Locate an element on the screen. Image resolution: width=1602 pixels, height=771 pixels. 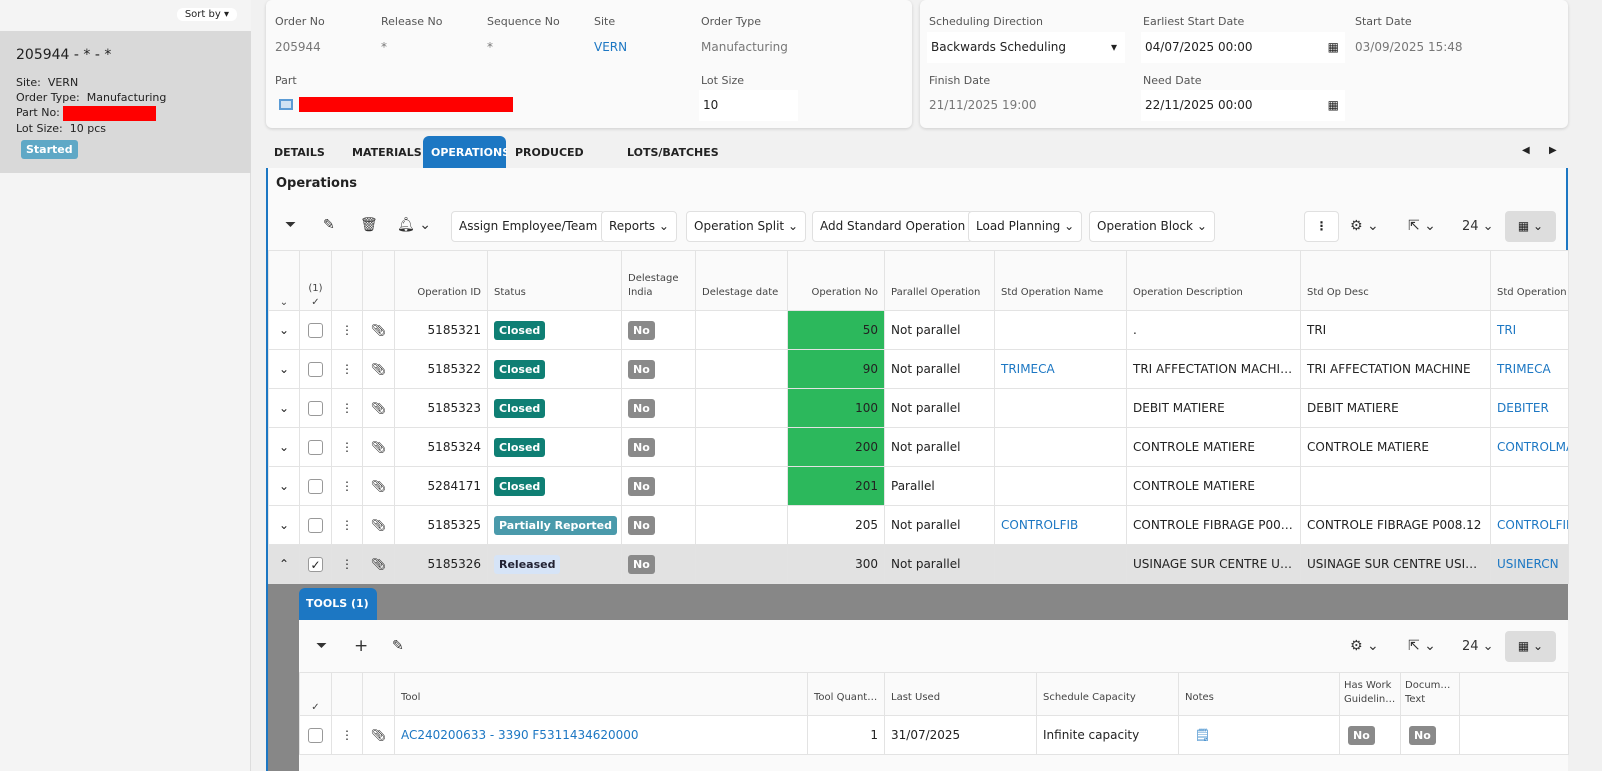
direction-select: Backwards Scheduling ▾ is located at coordinates (1026, 47).